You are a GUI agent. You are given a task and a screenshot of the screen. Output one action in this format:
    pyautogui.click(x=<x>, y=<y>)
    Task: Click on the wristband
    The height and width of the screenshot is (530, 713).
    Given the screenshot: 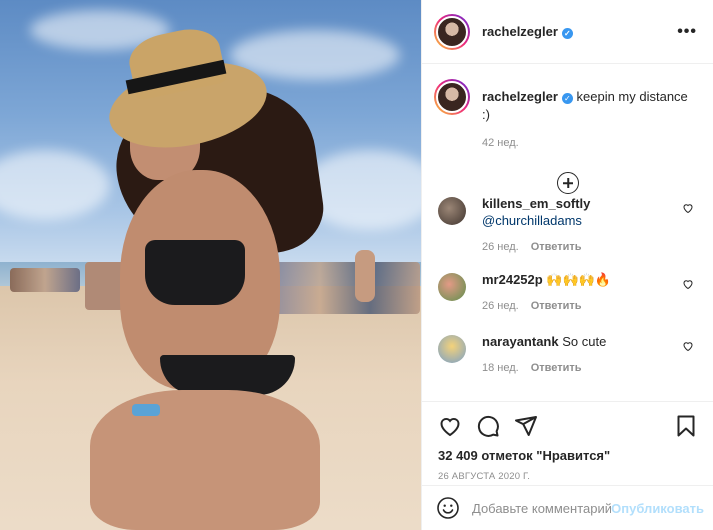 What is the action you would take?
    pyautogui.click(x=146, y=410)
    